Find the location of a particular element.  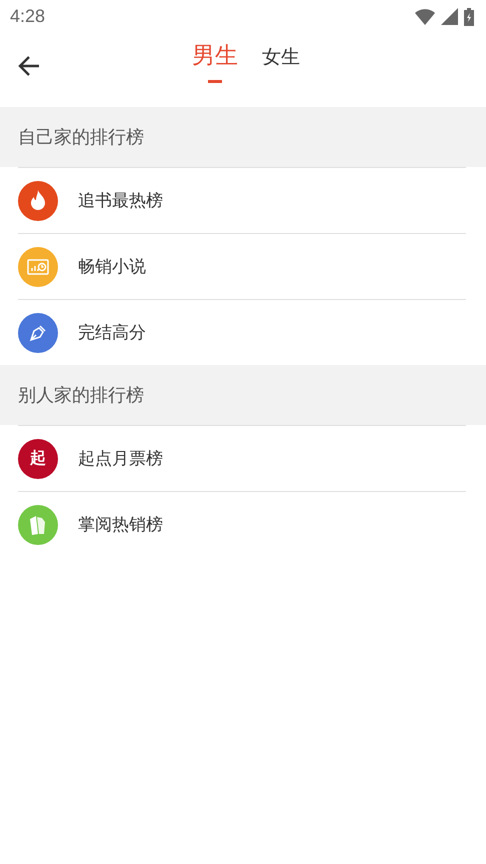

signal-icon is located at coordinates (449, 16).